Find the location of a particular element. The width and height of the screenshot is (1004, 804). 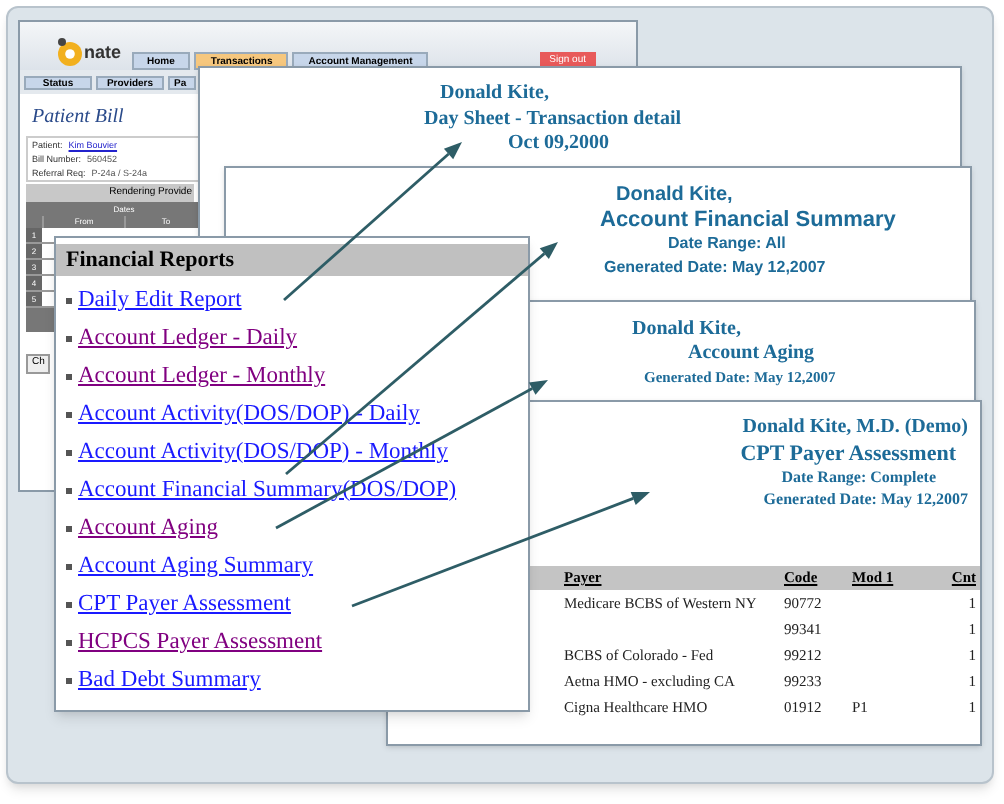

report-heading-line: Oct 09,2000 is located at coordinates (559, 144).